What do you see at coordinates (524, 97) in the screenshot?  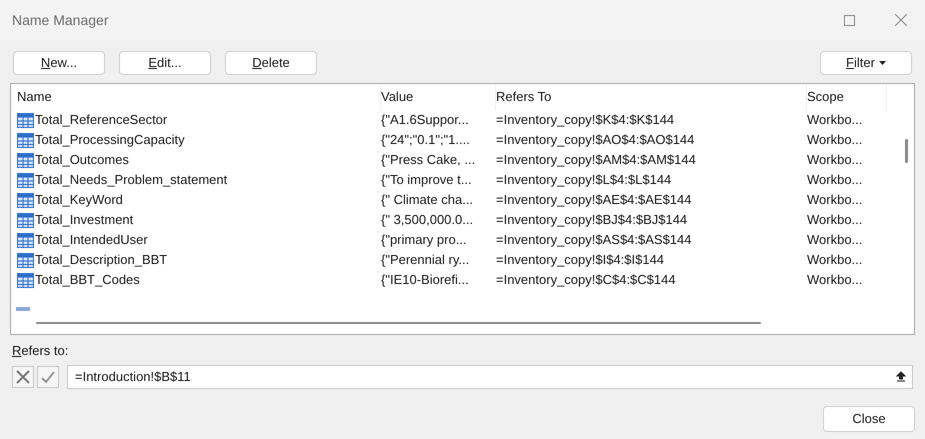 I see `column-header: Refers To` at bounding box center [524, 97].